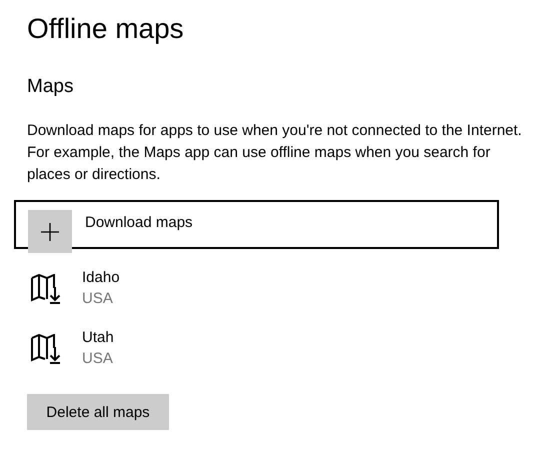 The image size is (550, 453). Describe the element at coordinates (101, 278) in the screenshot. I see `map-name: Idaho` at that location.